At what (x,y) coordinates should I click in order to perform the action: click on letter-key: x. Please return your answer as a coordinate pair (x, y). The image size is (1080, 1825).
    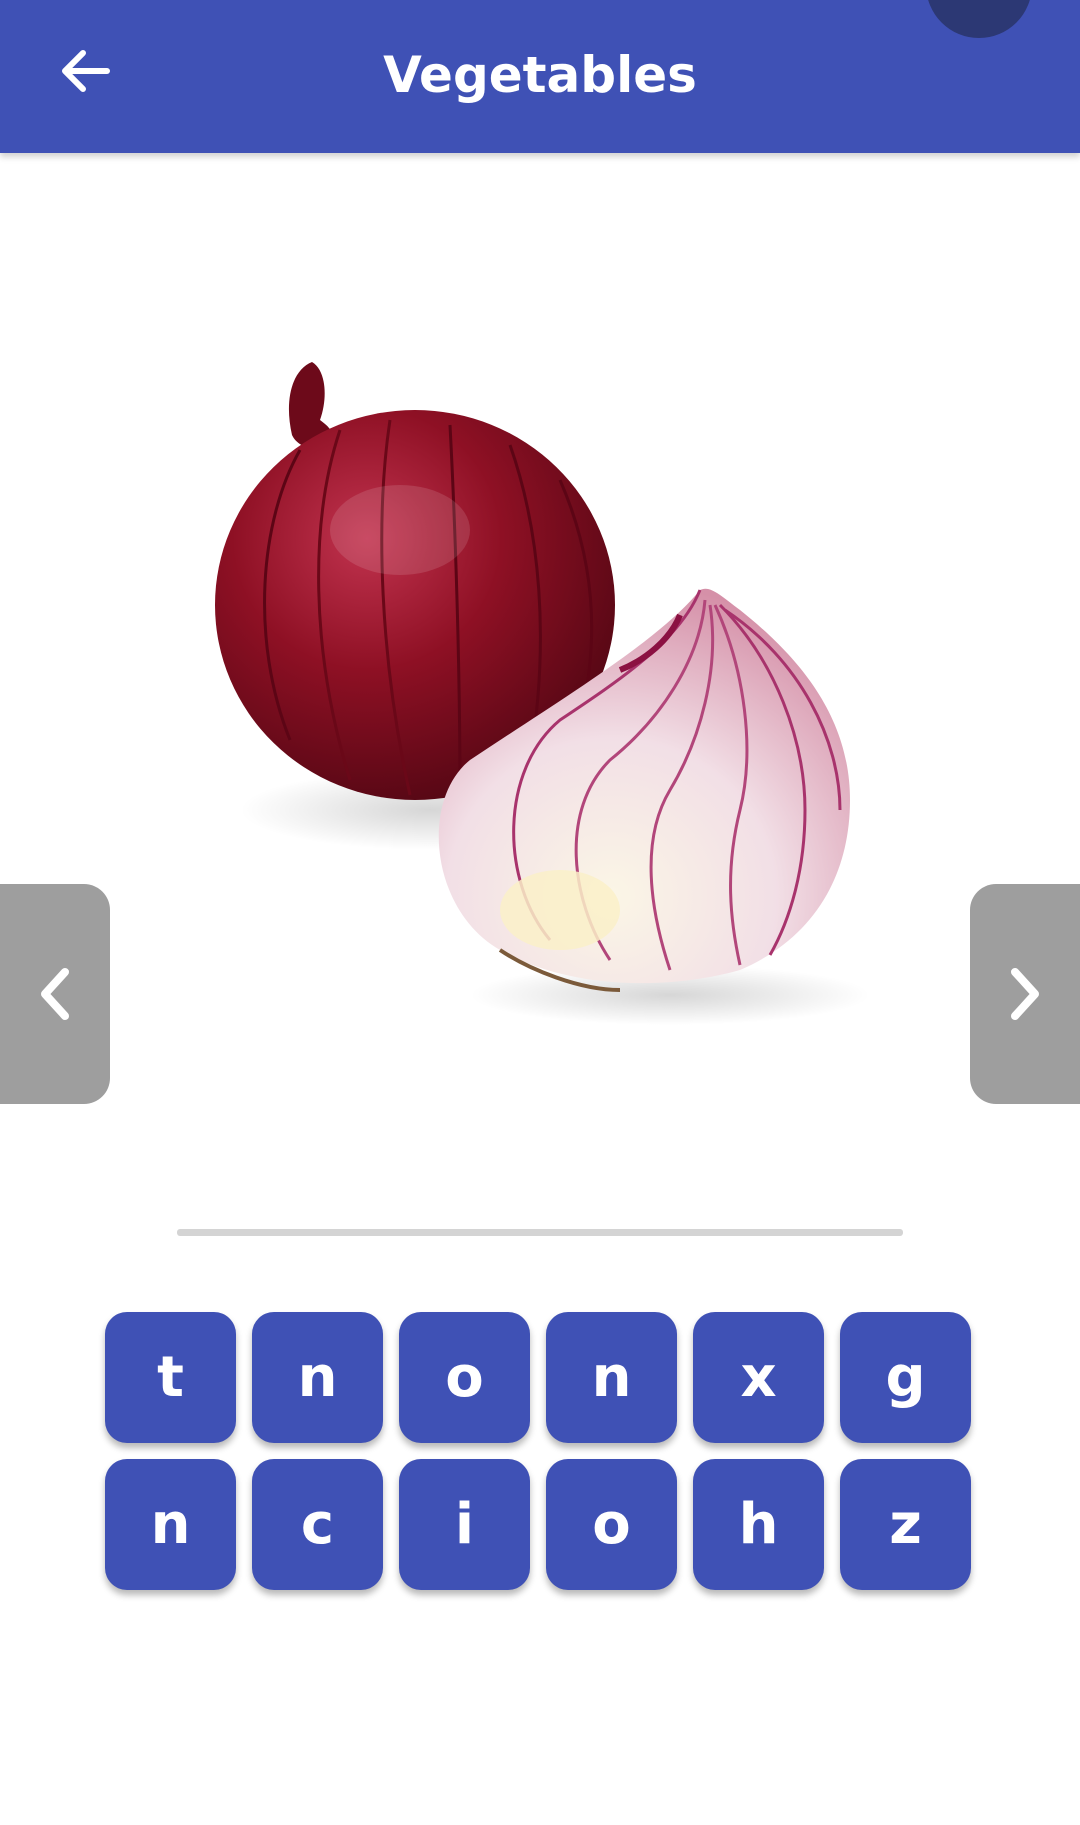
    Looking at the image, I should click on (758, 1377).